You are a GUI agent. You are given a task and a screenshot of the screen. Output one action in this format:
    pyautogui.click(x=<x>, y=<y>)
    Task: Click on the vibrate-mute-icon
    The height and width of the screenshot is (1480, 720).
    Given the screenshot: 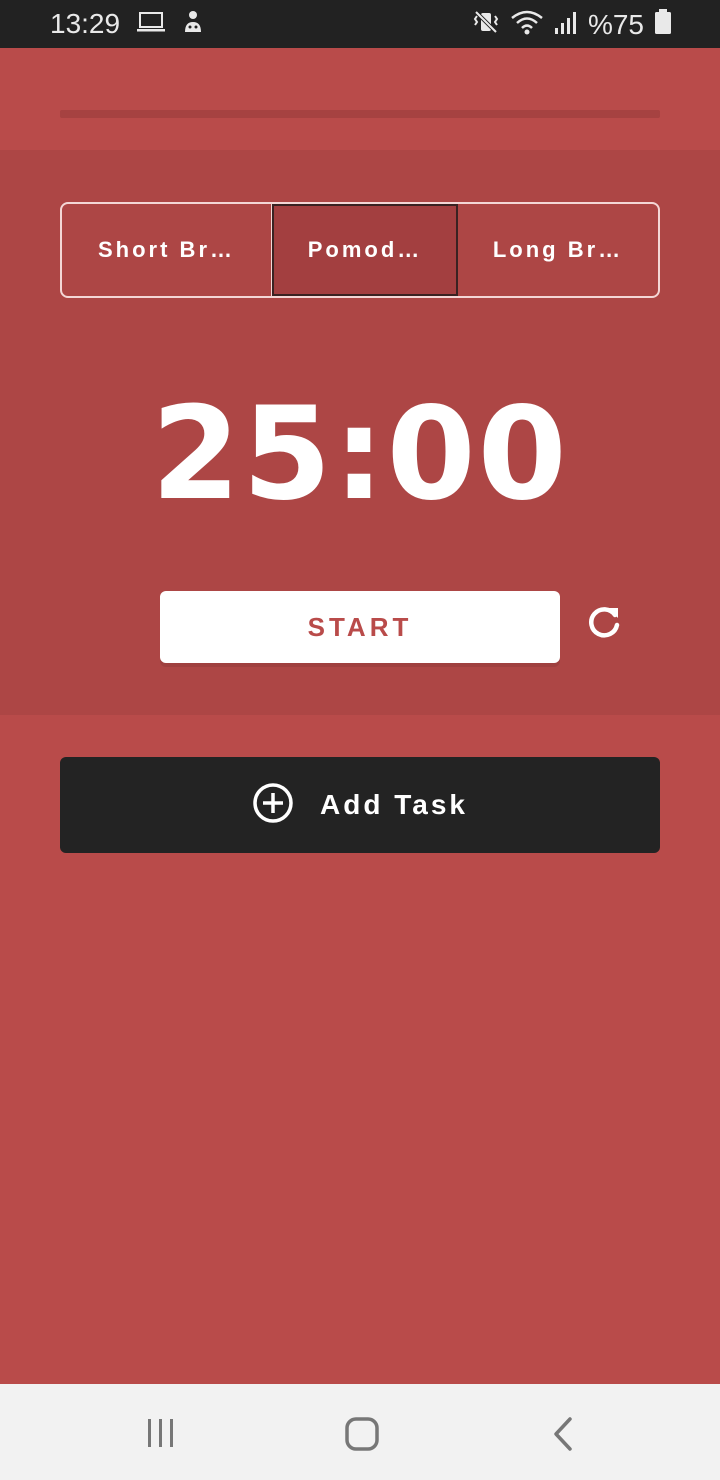 What is the action you would take?
    pyautogui.click(x=486, y=24)
    